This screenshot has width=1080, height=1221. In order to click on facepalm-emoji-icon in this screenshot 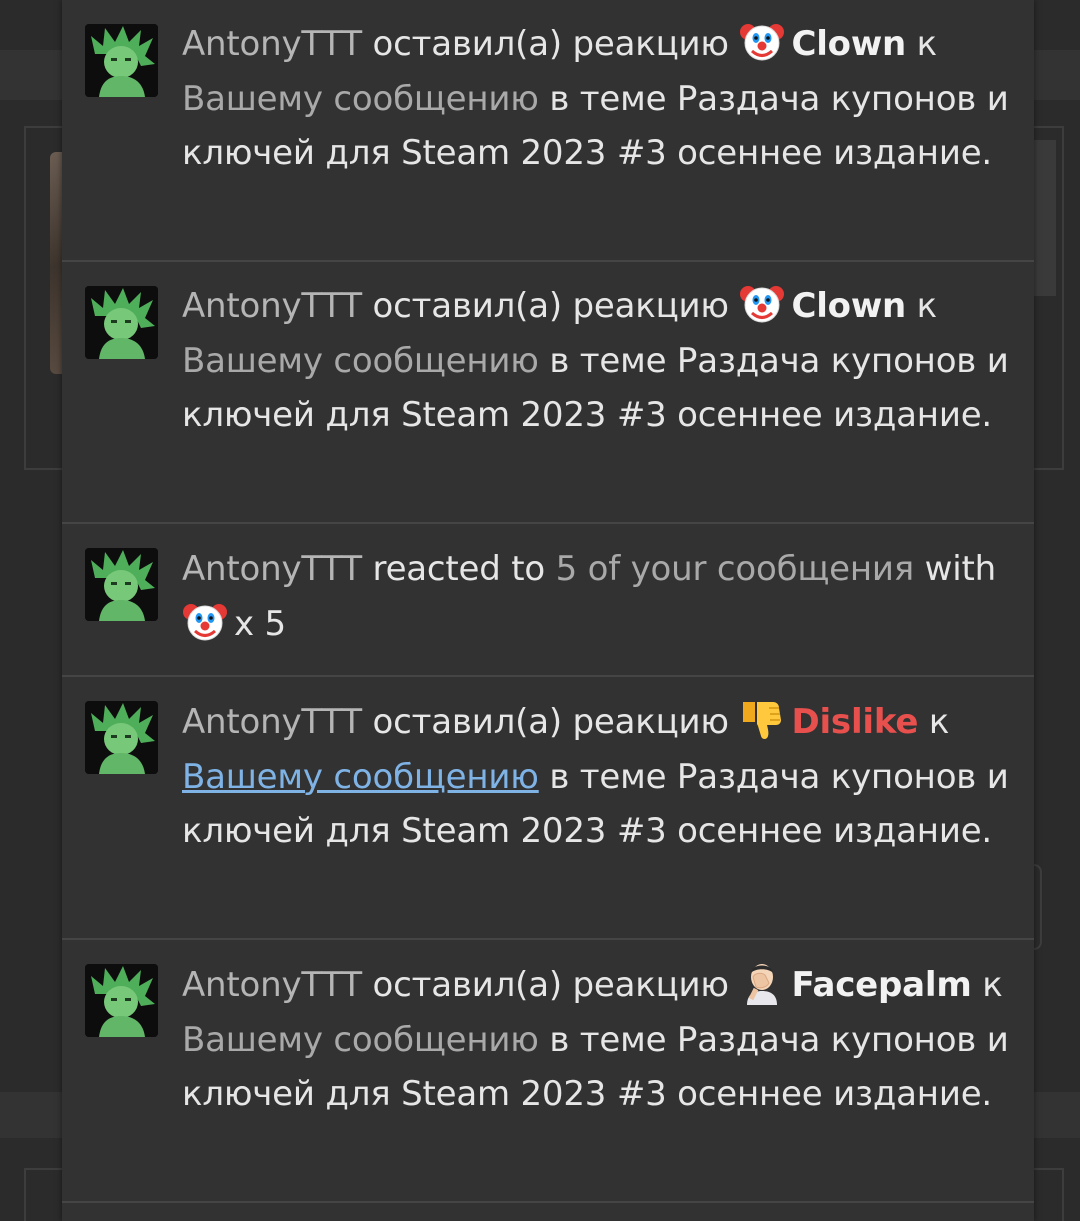, I will do `click(762, 982)`.